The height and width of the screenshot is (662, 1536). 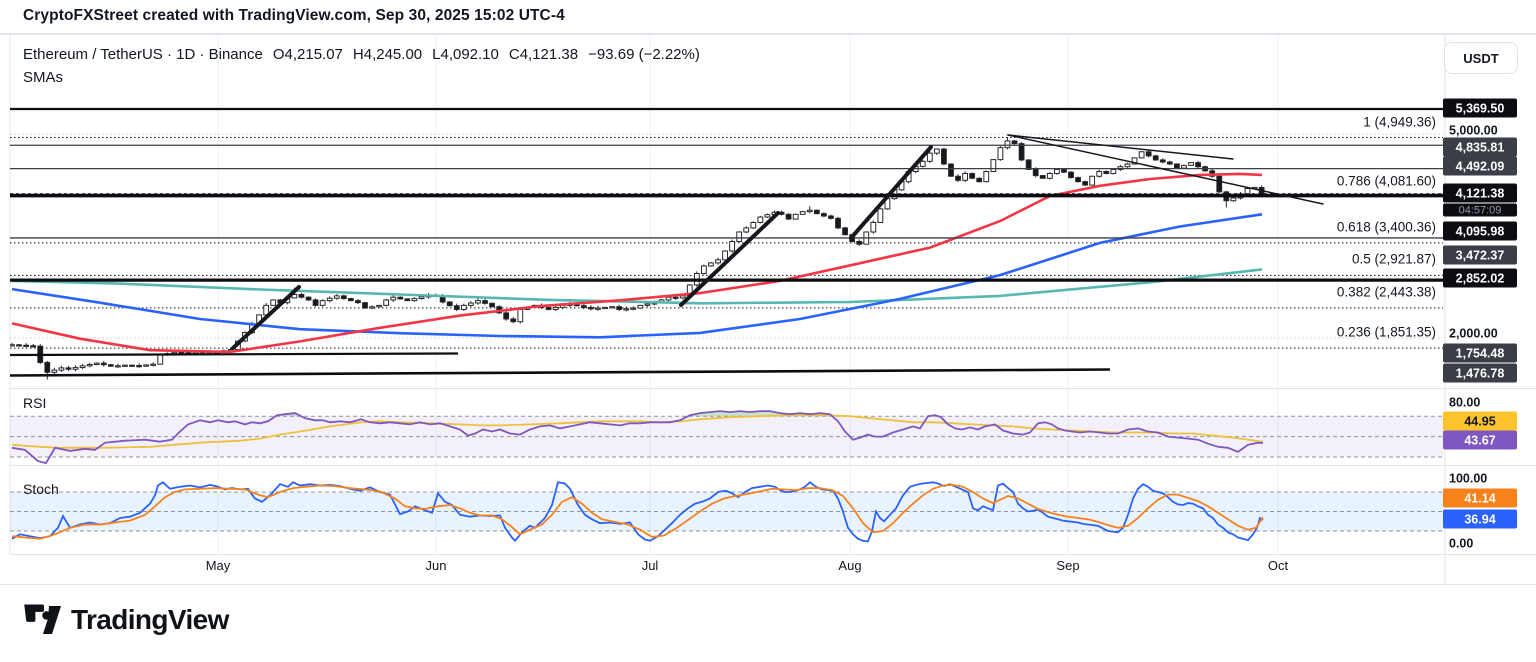 I want to click on price-axis-label: 1,476.78, so click(x=1480, y=373).